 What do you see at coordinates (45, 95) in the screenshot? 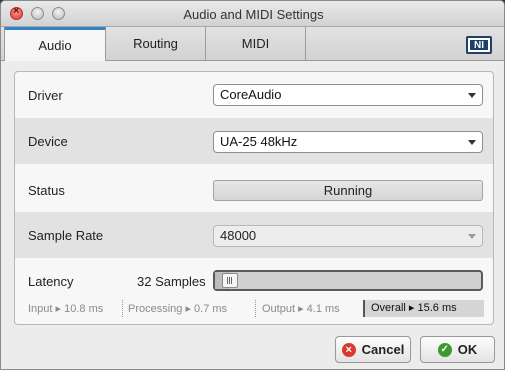
I see `driver-label: Driver` at bounding box center [45, 95].